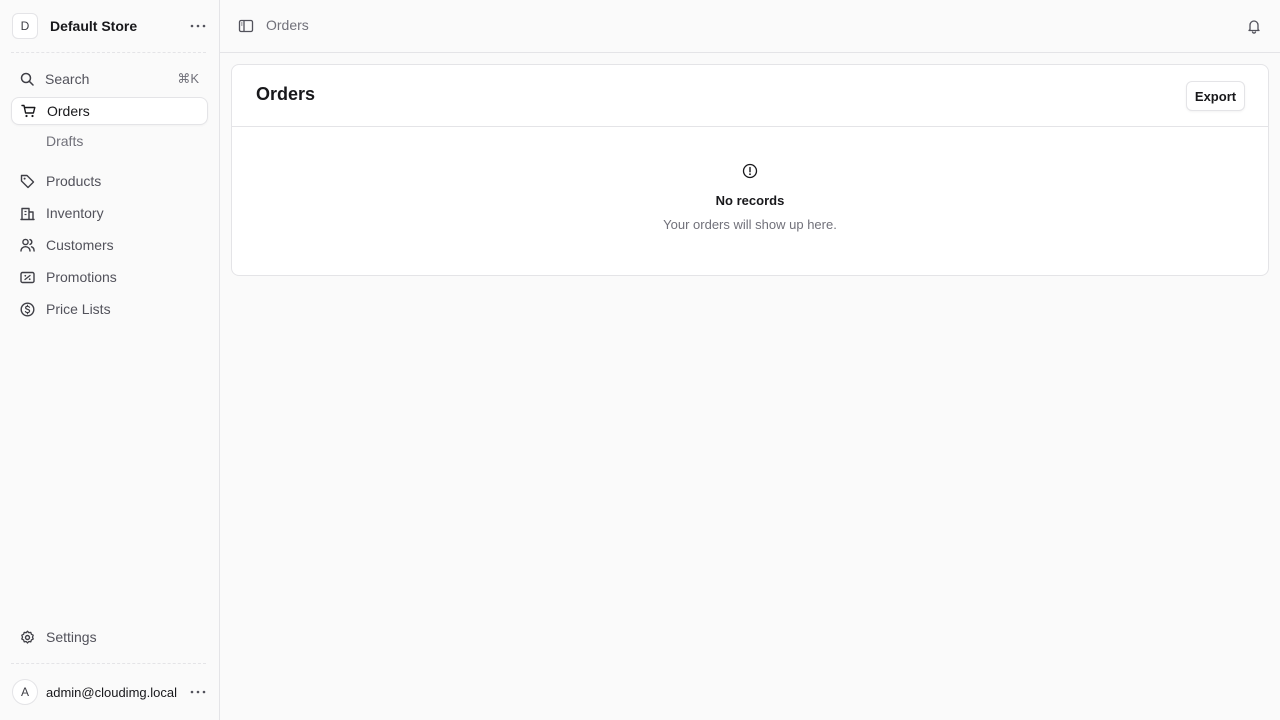 Image resolution: width=1280 pixels, height=720 pixels. What do you see at coordinates (750, 224) in the screenshot?
I see `empty-state-subtitle: Your orders will show up here.` at bounding box center [750, 224].